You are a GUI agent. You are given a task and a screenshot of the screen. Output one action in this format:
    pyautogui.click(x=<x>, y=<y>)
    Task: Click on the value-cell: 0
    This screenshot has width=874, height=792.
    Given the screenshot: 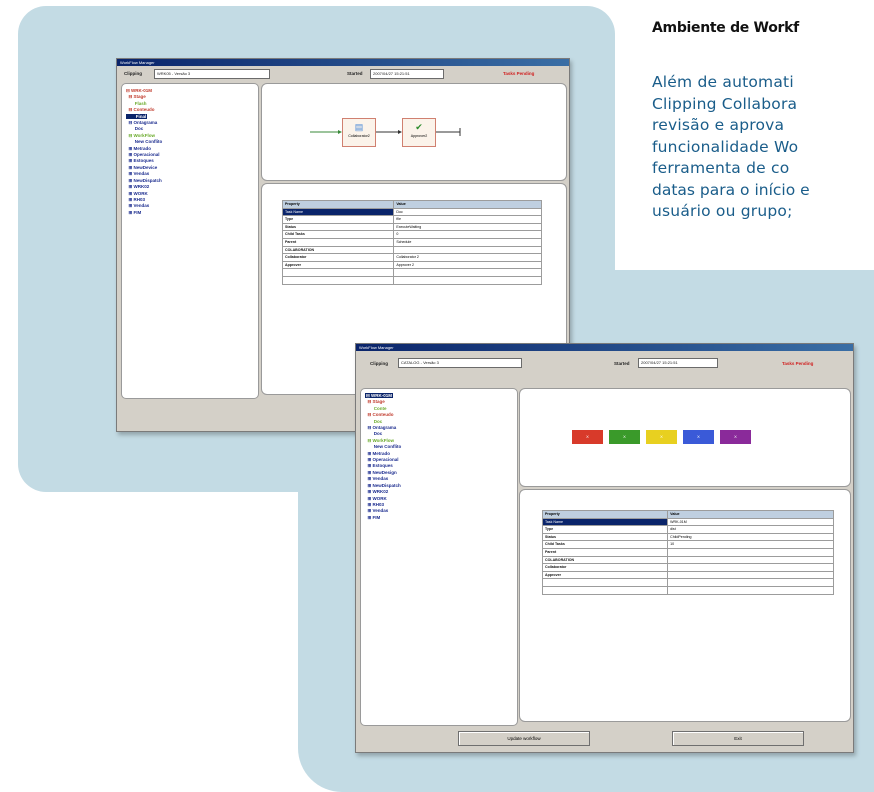 What is the action you would take?
    pyautogui.click(x=467, y=234)
    